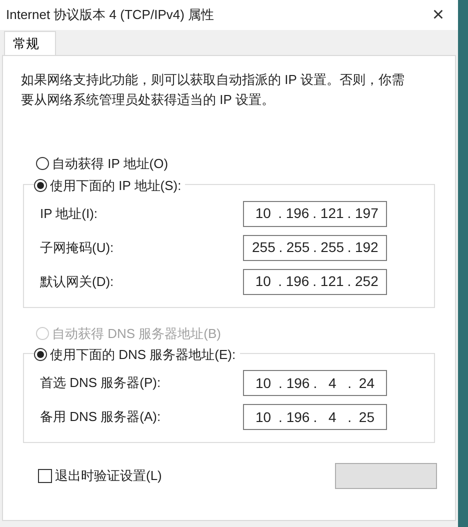  Describe the element at coordinates (438, 15) in the screenshot. I see `close-button: ×` at that location.